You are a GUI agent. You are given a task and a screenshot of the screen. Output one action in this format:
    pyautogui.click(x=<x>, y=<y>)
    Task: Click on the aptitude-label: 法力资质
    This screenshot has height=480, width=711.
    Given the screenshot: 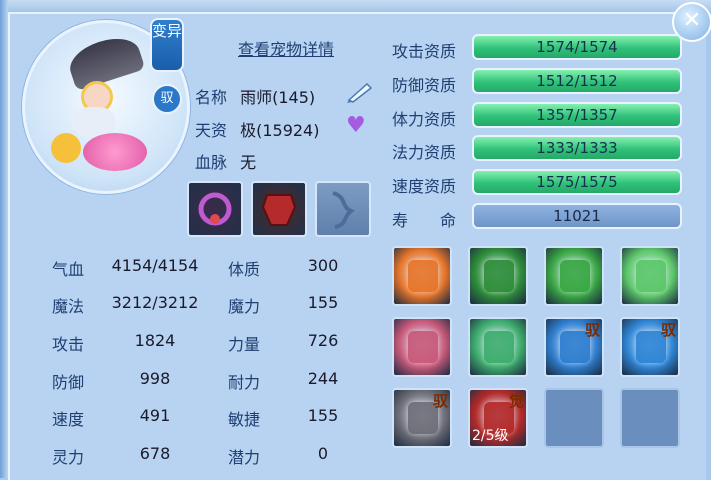 What is the action you would take?
    pyautogui.click(x=424, y=152)
    